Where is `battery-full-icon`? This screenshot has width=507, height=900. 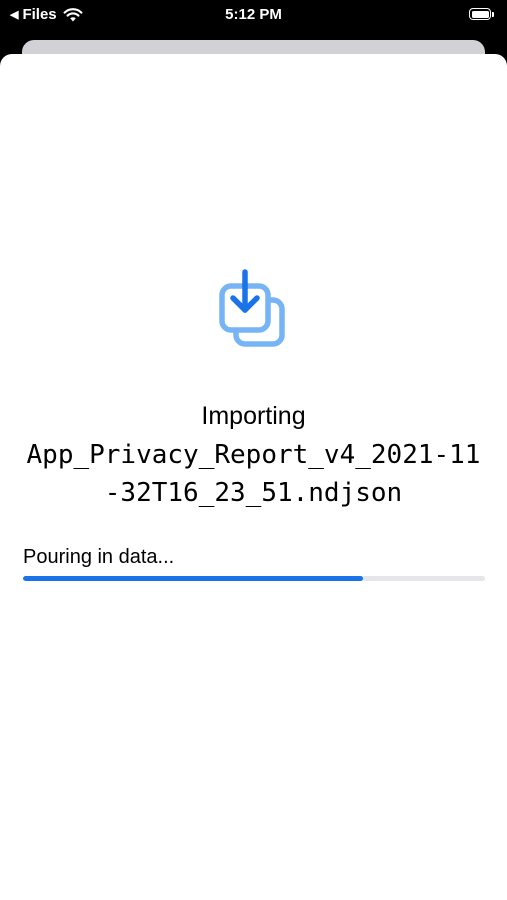 battery-full-icon is located at coordinates (482, 14).